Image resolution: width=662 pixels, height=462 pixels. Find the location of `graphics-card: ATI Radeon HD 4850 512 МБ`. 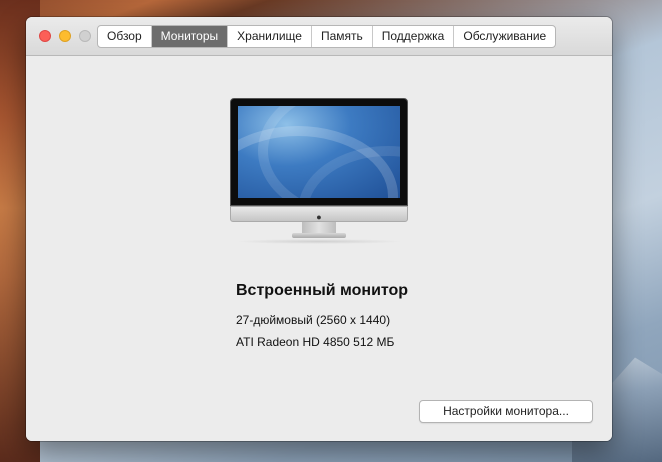

graphics-card: ATI Radeon HD 4850 512 МБ is located at coordinates (315, 342).